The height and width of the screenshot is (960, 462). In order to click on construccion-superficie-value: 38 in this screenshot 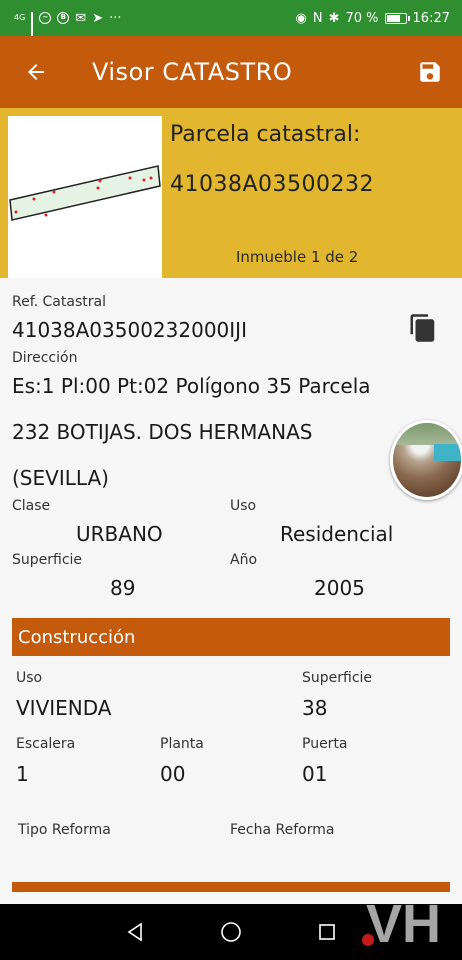, I will do `click(315, 708)`.